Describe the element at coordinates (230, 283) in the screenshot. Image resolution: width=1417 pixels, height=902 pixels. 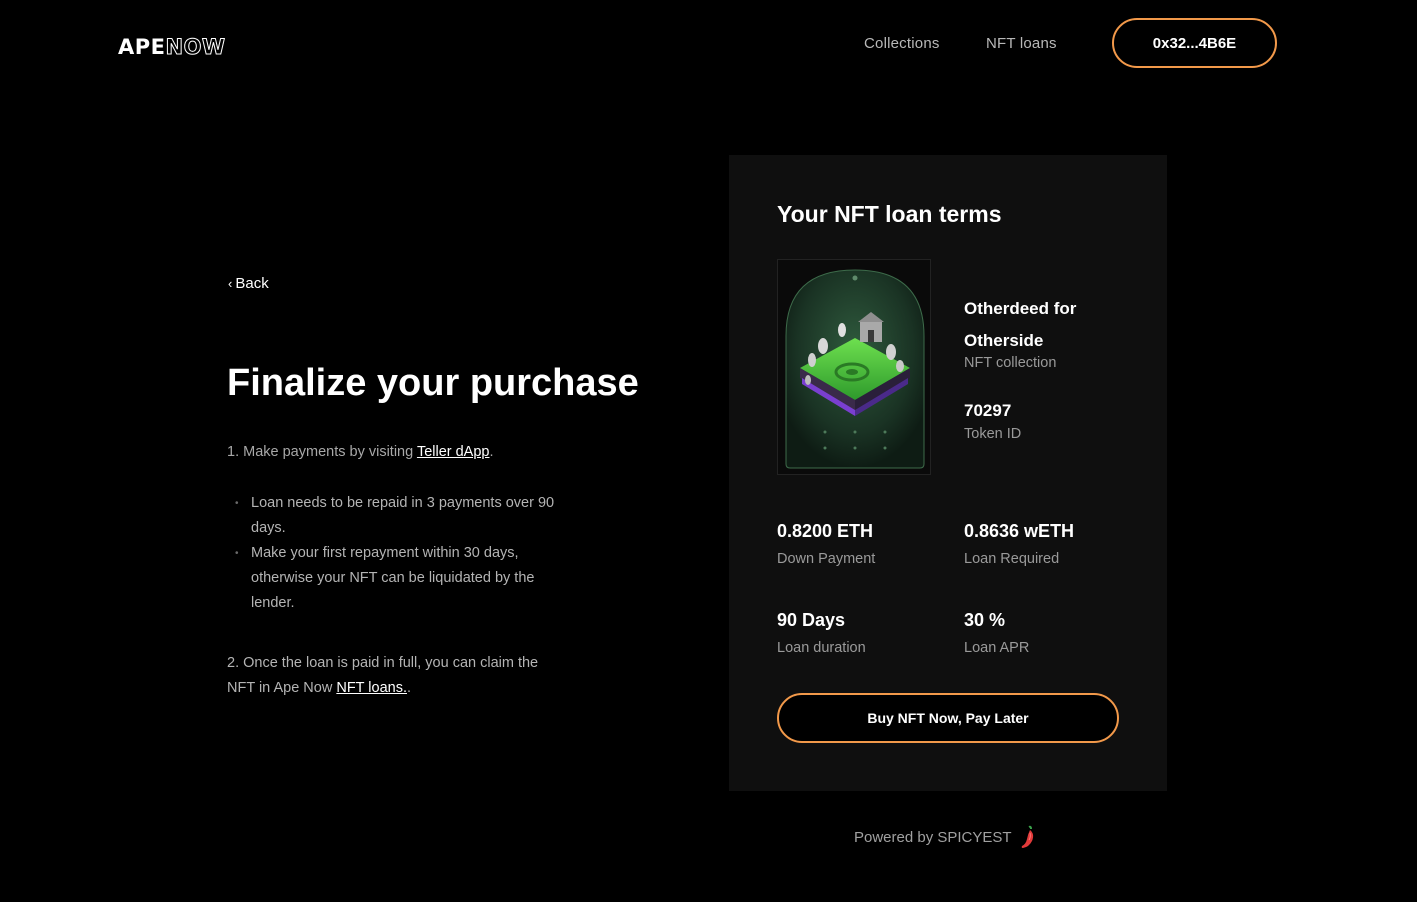
I see `chevron-left-icon: ‹` at that location.